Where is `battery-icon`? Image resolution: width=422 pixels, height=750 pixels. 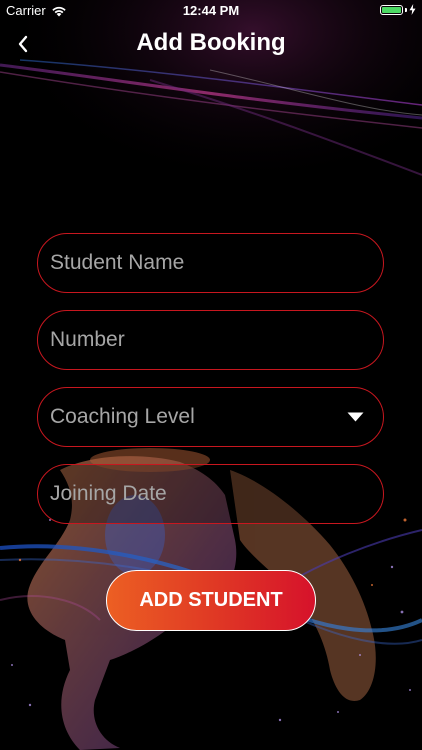 battery-icon is located at coordinates (391, 9).